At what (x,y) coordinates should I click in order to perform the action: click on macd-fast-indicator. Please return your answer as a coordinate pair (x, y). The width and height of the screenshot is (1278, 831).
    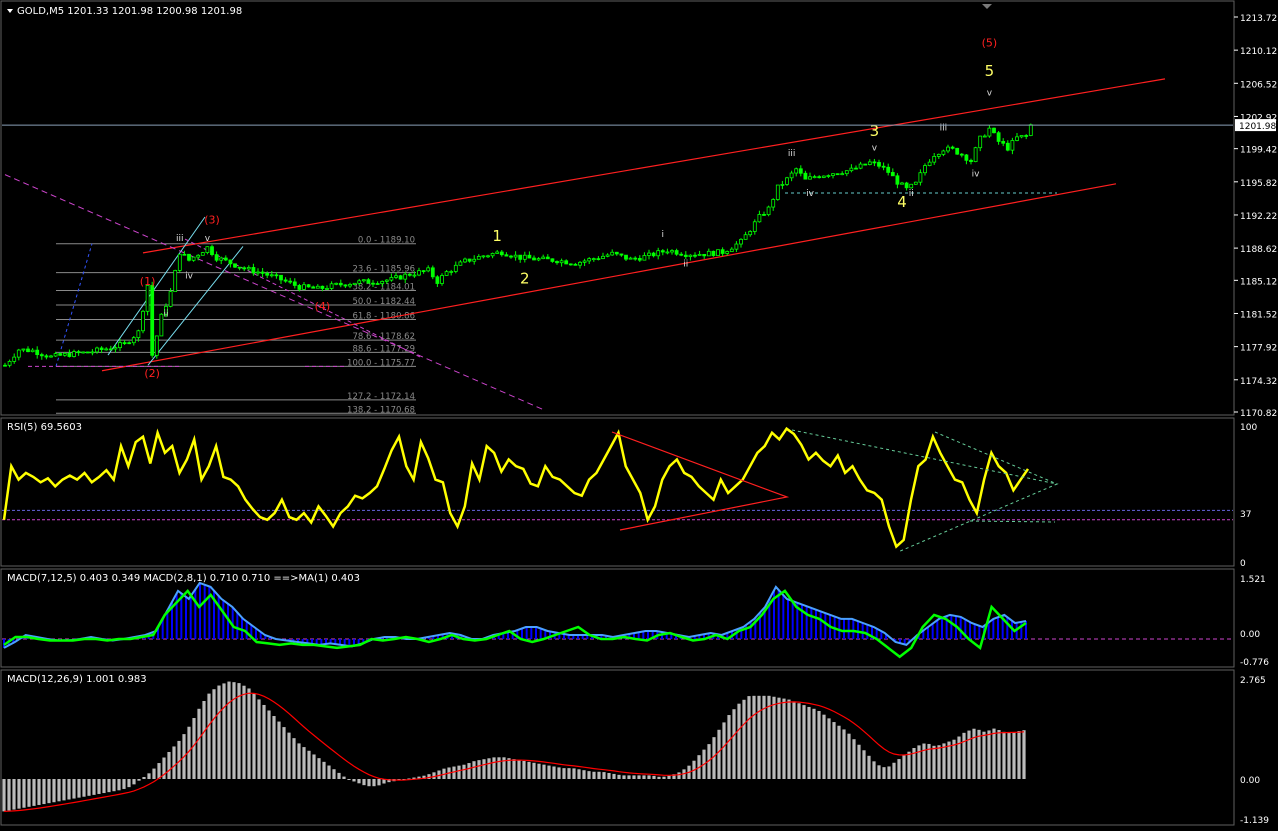
    Looking at the image, I should click on (617, 620).